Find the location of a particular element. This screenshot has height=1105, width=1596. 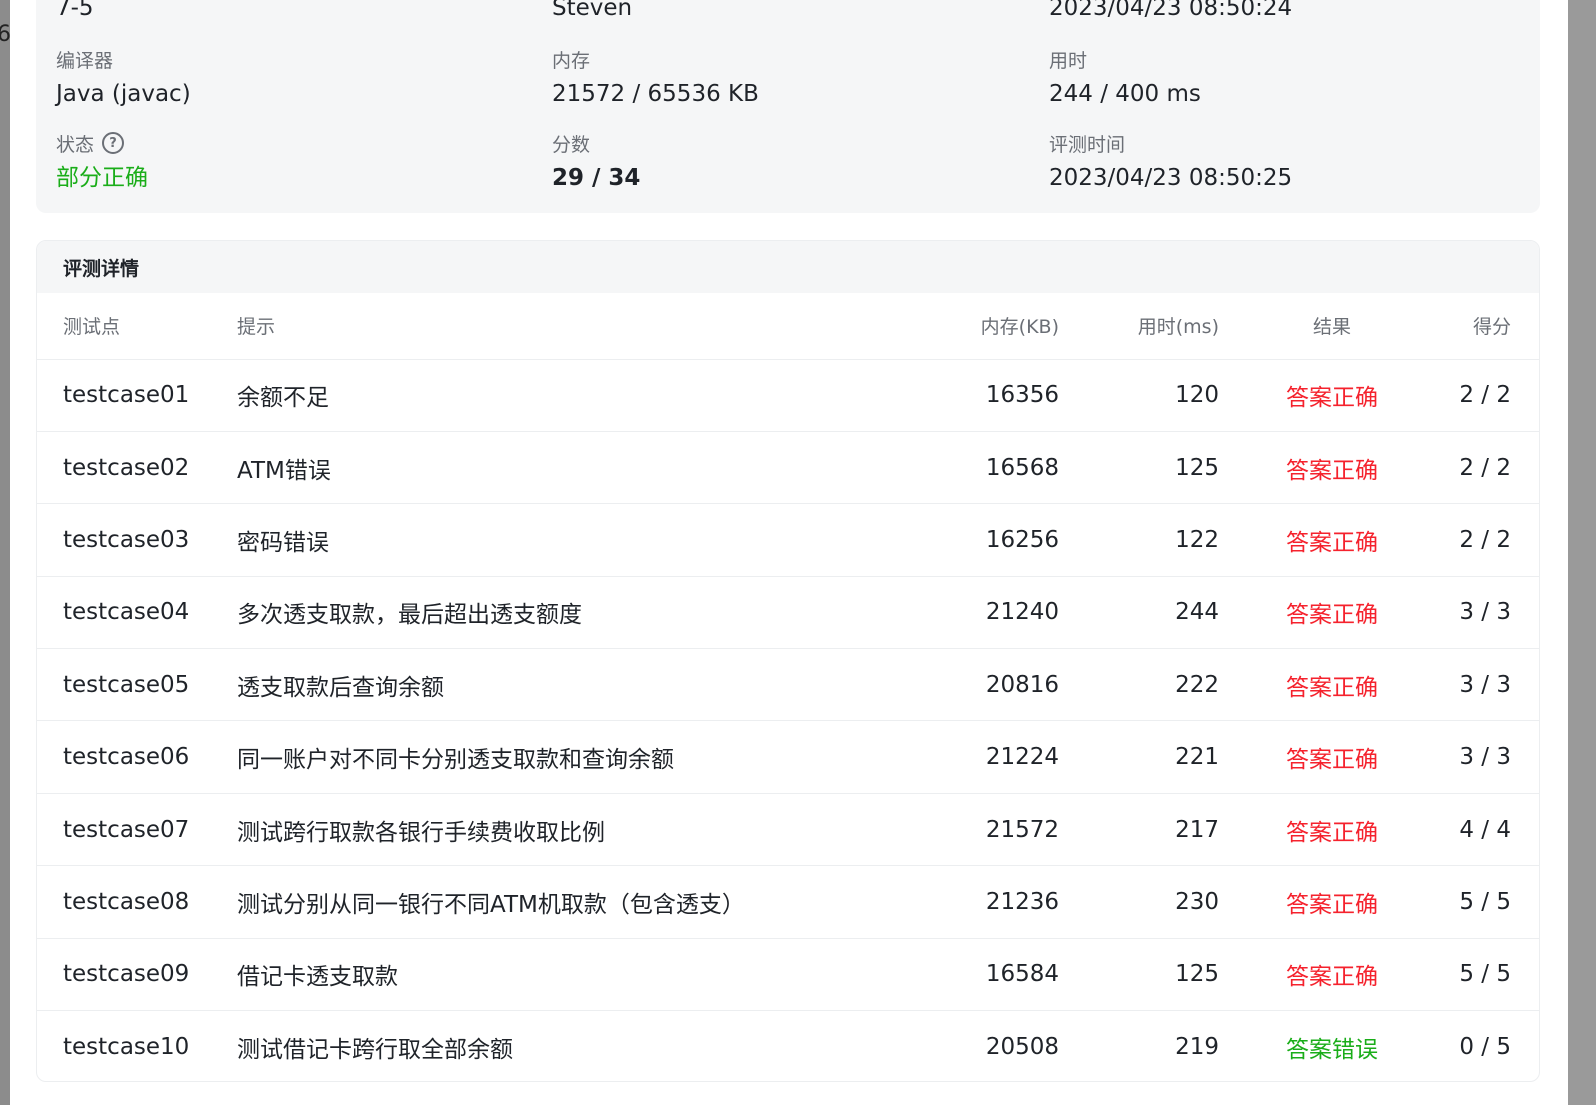

judge-time-value: 2023/04/23 08:50:25 is located at coordinates (1171, 178).